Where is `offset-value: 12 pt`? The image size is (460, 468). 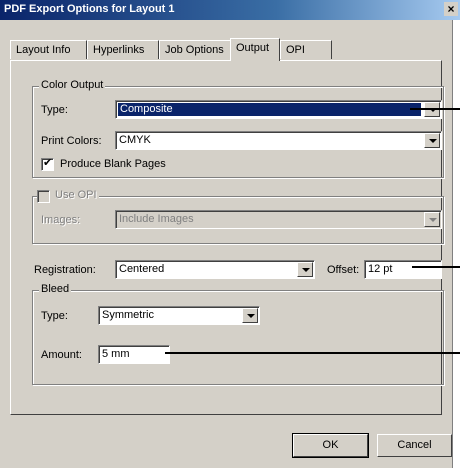
offset-value: 12 pt is located at coordinates (380, 269).